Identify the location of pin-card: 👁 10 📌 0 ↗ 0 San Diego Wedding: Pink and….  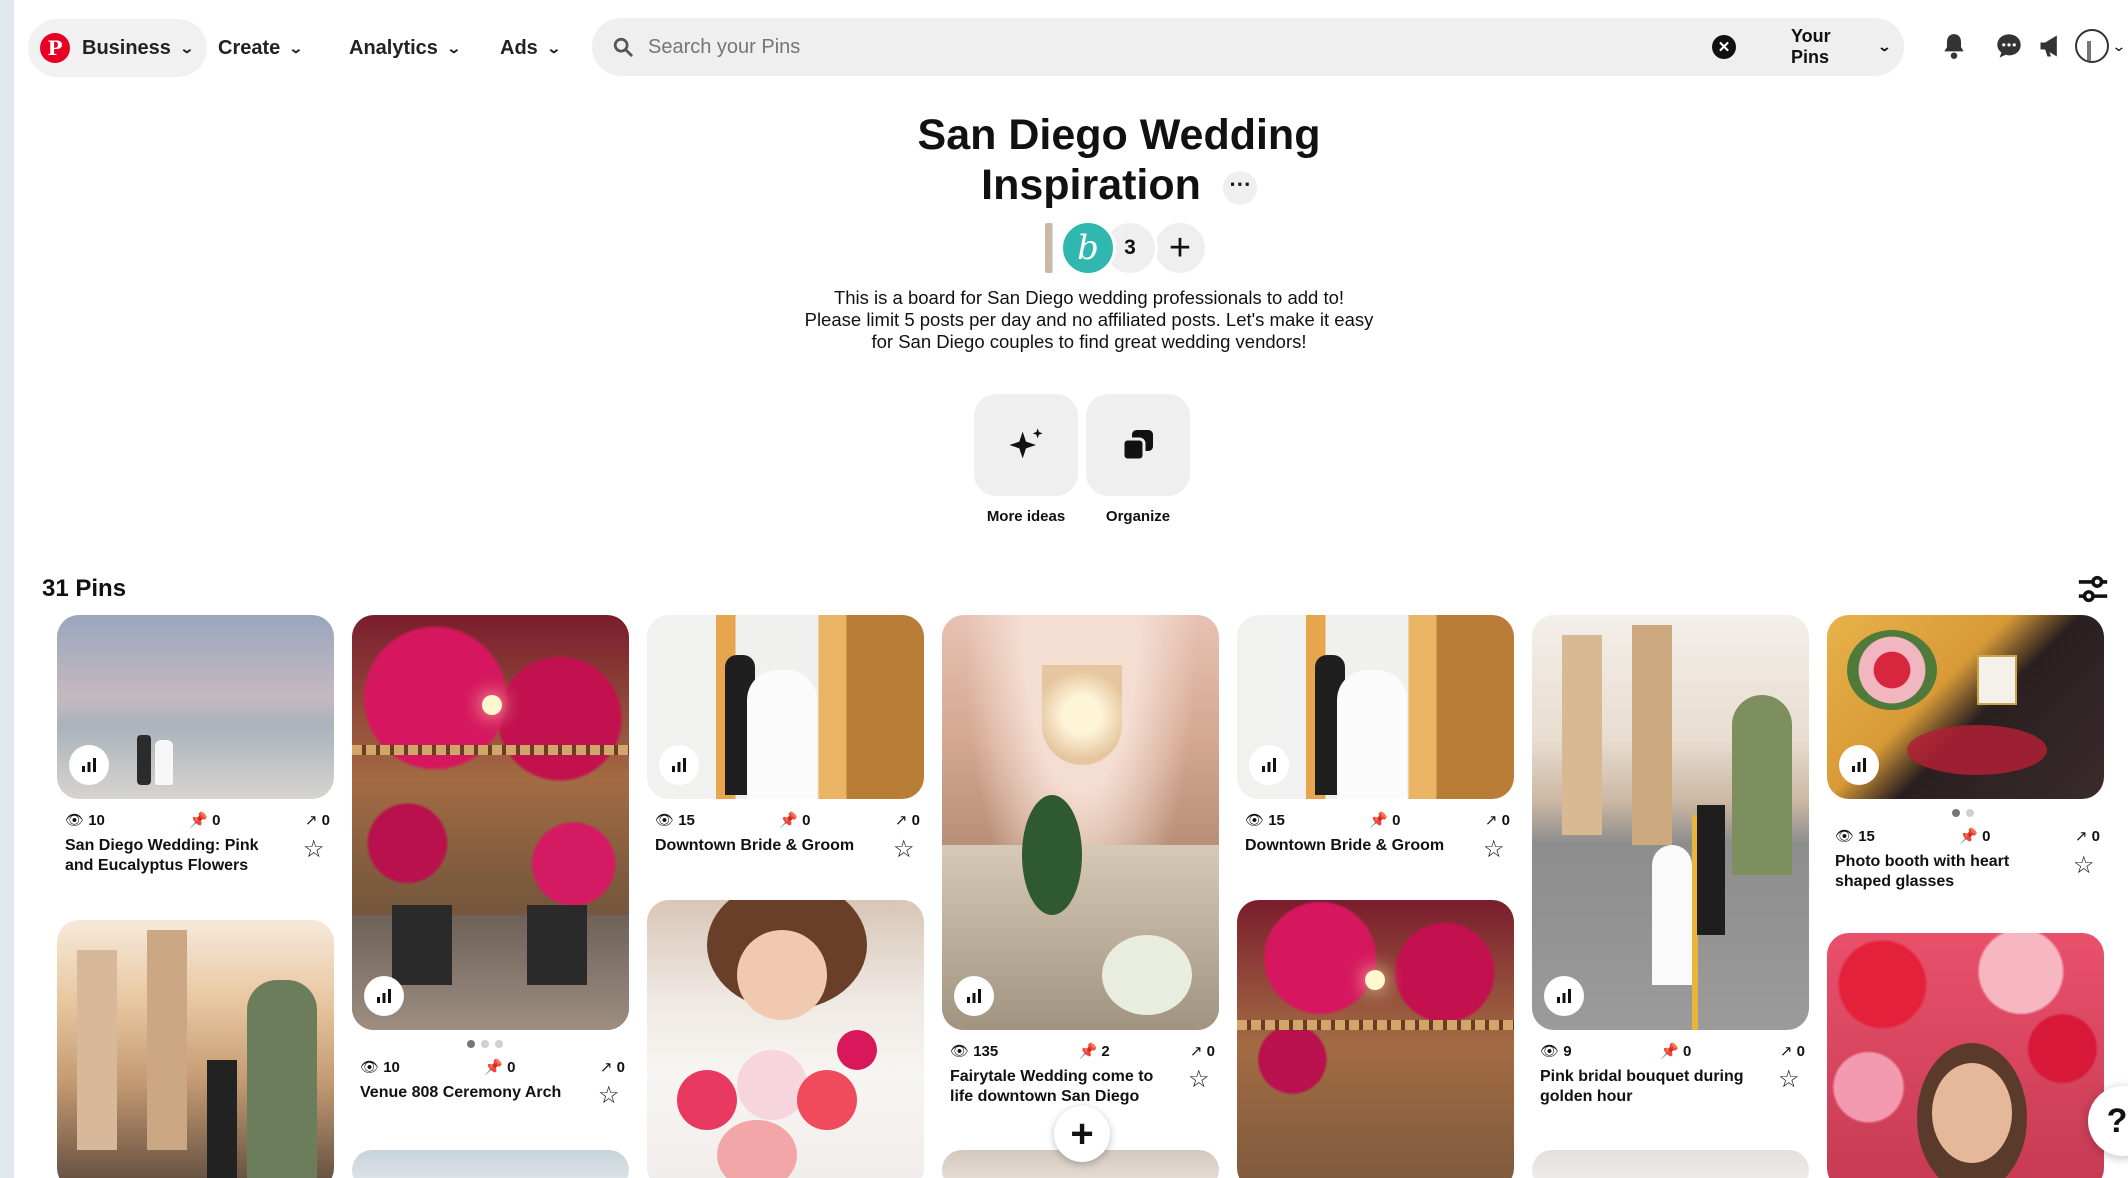
(195, 744).